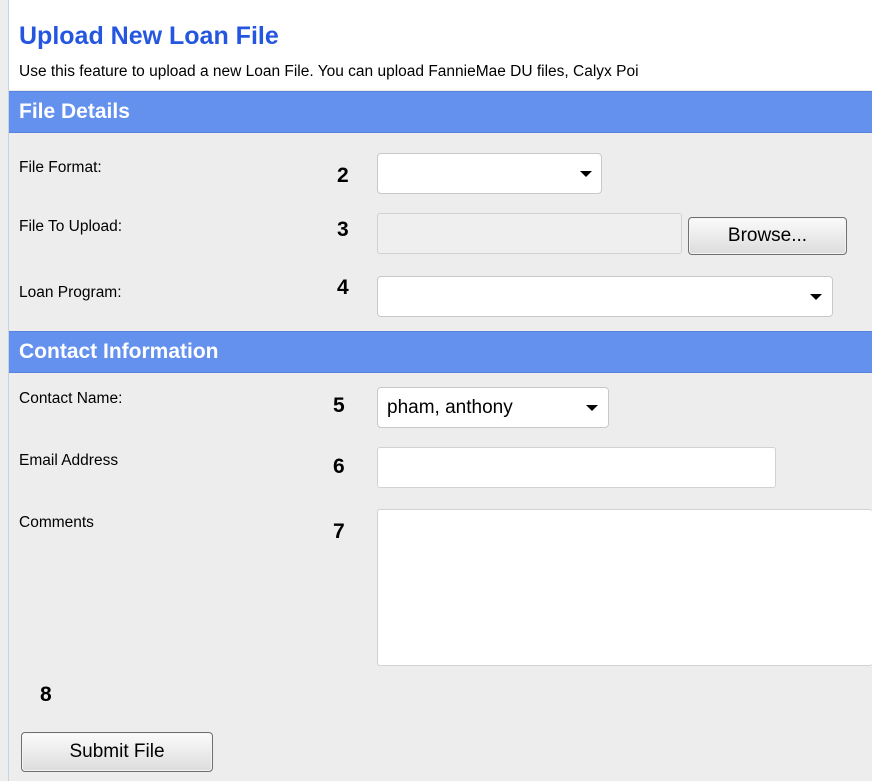 The height and width of the screenshot is (781, 872). What do you see at coordinates (46, 694) in the screenshot?
I see `submit-number: 8` at bounding box center [46, 694].